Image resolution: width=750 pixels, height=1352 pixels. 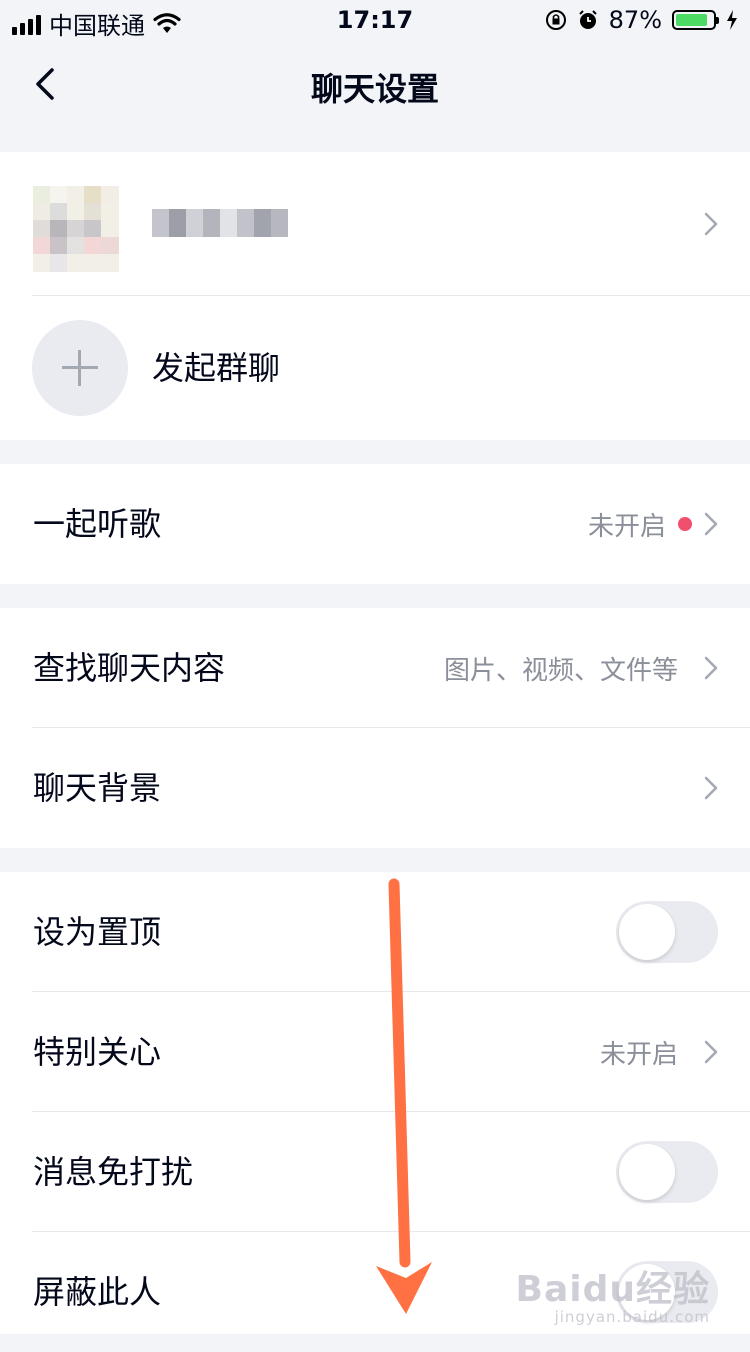 I want to click on search-chat-label: 查找聊天内容, so click(x=129, y=668).